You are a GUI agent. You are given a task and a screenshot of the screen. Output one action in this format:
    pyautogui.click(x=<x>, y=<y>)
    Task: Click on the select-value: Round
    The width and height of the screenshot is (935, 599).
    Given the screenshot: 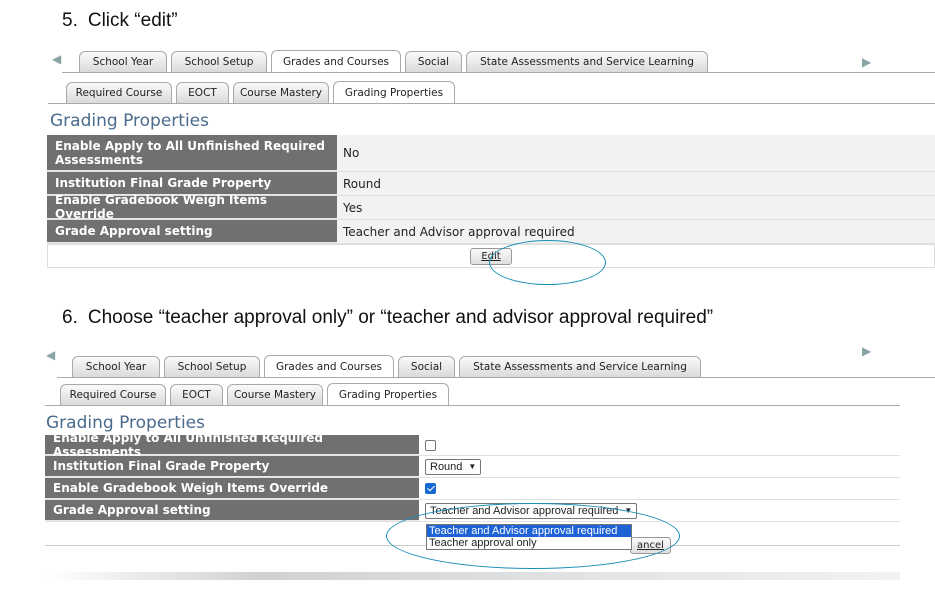 What is the action you would take?
    pyautogui.click(x=446, y=466)
    